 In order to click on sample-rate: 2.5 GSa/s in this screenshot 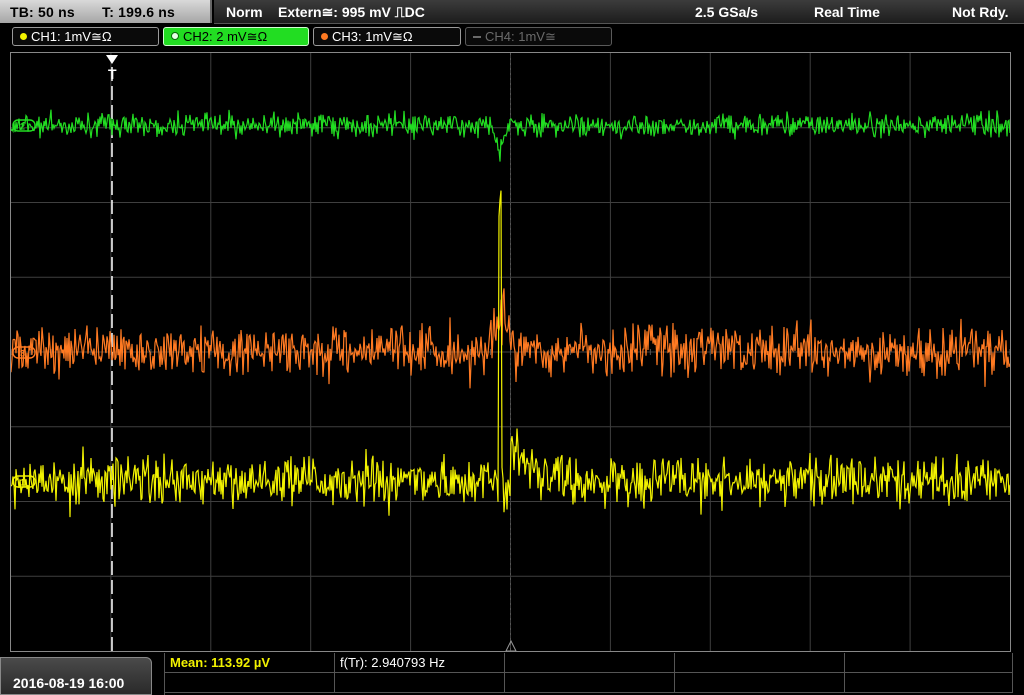, I will do `click(727, 12)`.